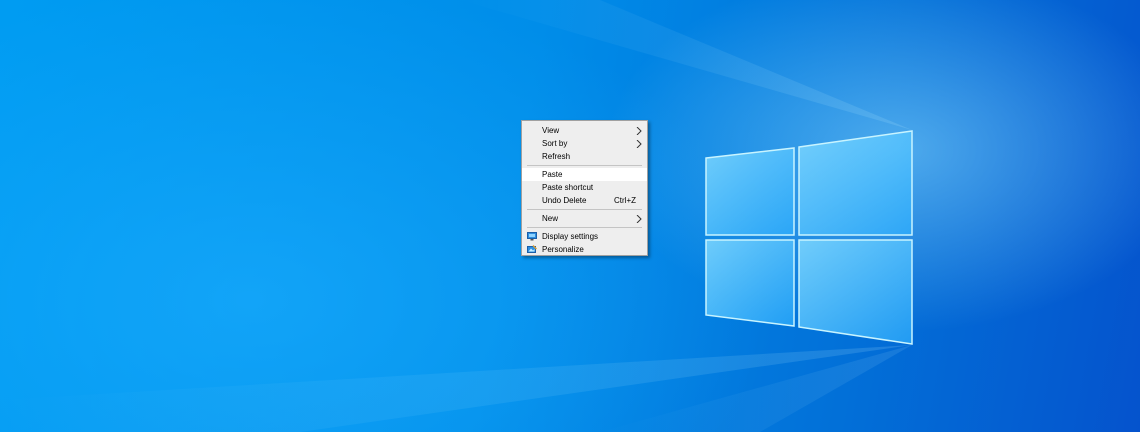  I want to click on display-settings-icon, so click(532, 236).